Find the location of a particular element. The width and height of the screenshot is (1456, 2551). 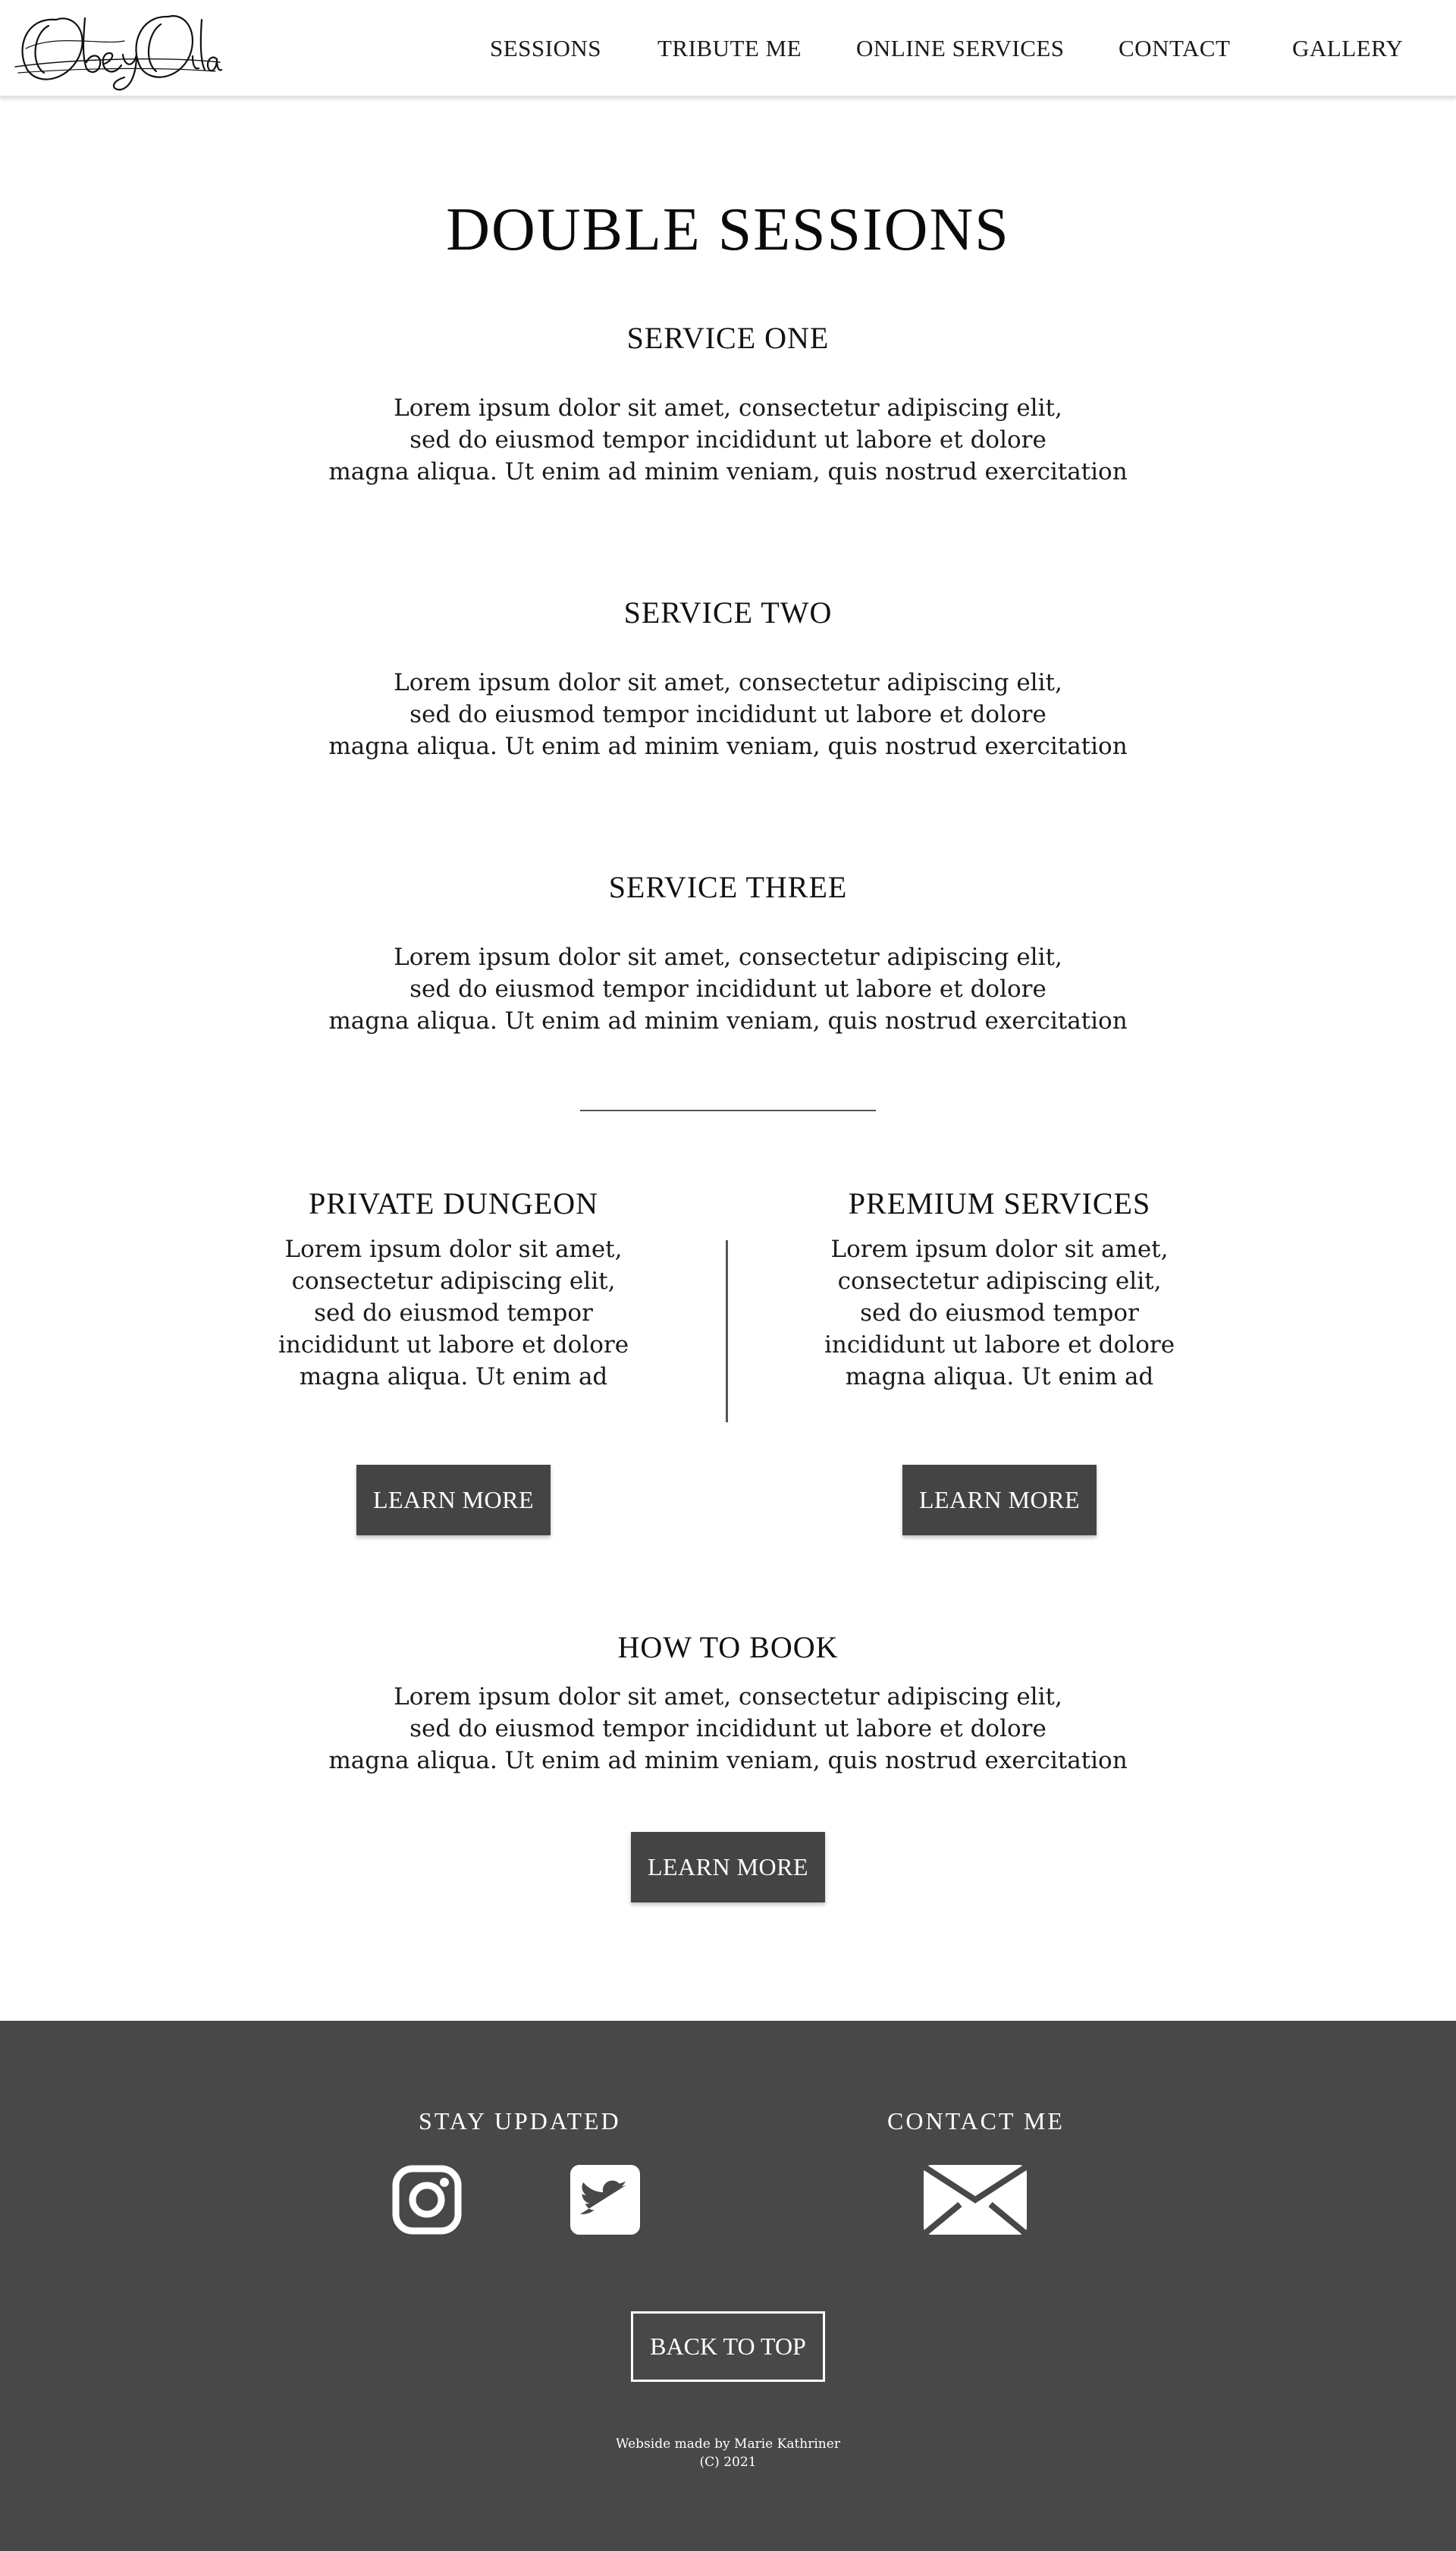

nav-online-services: ONLINE SERVICES is located at coordinates (960, 48).